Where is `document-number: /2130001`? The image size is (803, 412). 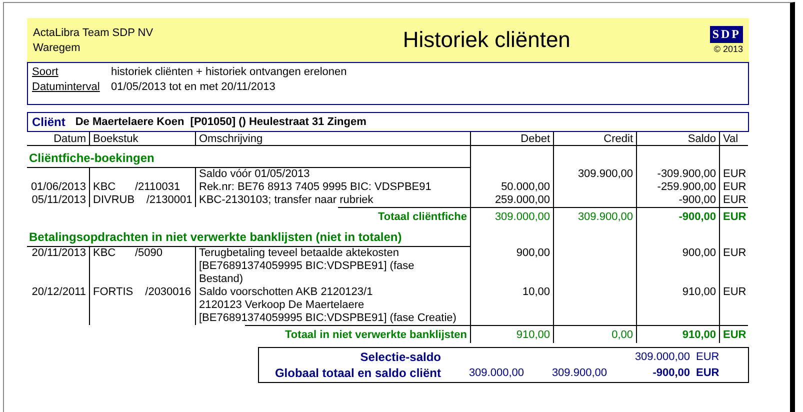
document-number: /2130001 is located at coordinates (169, 200).